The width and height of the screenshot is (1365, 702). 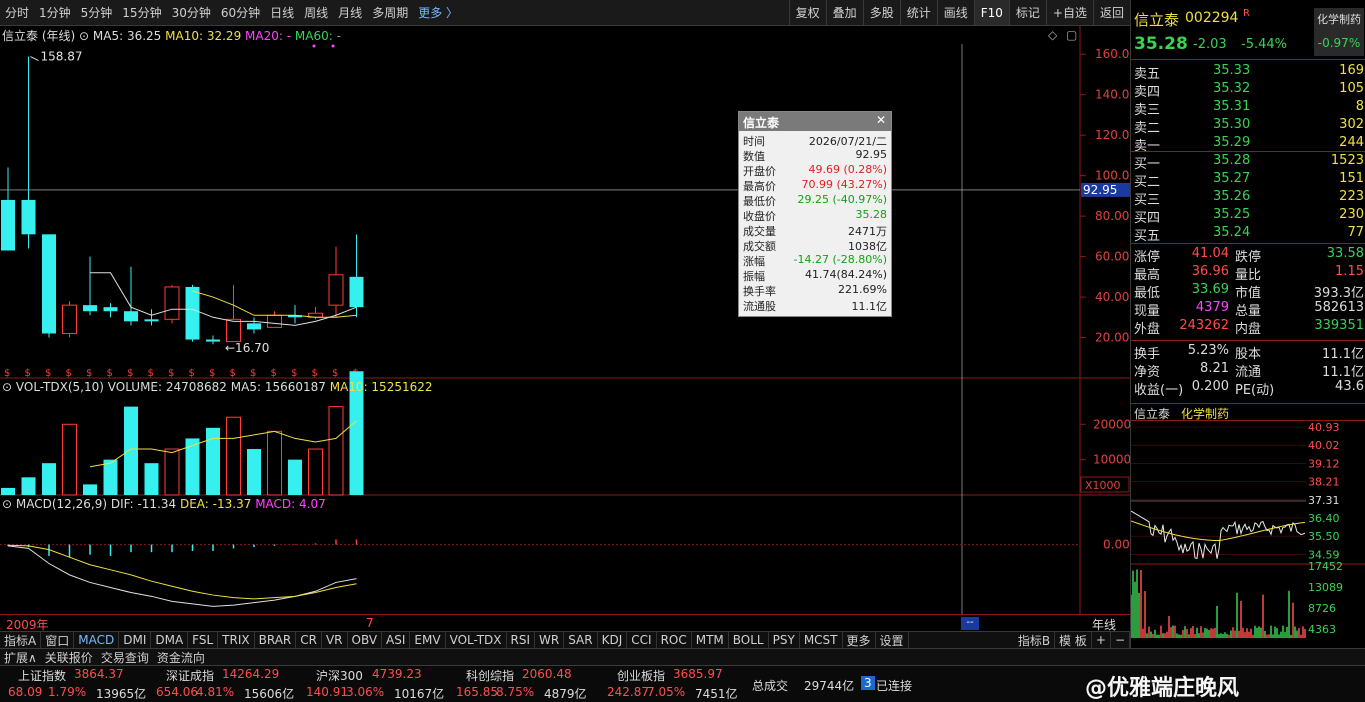 I want to click on macd-name: MACD(12,26,9), so click(x=61, y=504).